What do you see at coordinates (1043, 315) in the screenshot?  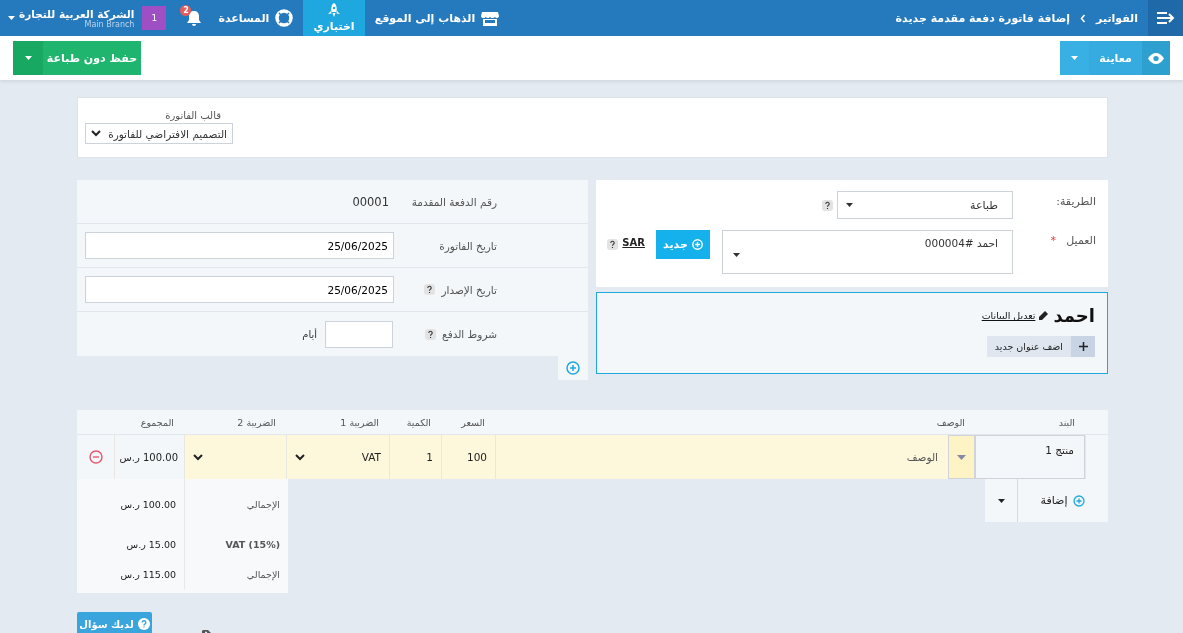 I see `pencil-icon` at bounding box center [1043, 315].